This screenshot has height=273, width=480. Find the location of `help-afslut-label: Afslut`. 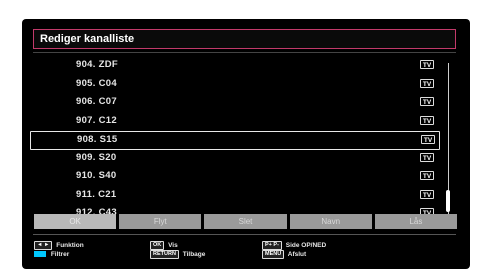

help-afslut-label: Afslut is located at coordinates (297, 255).